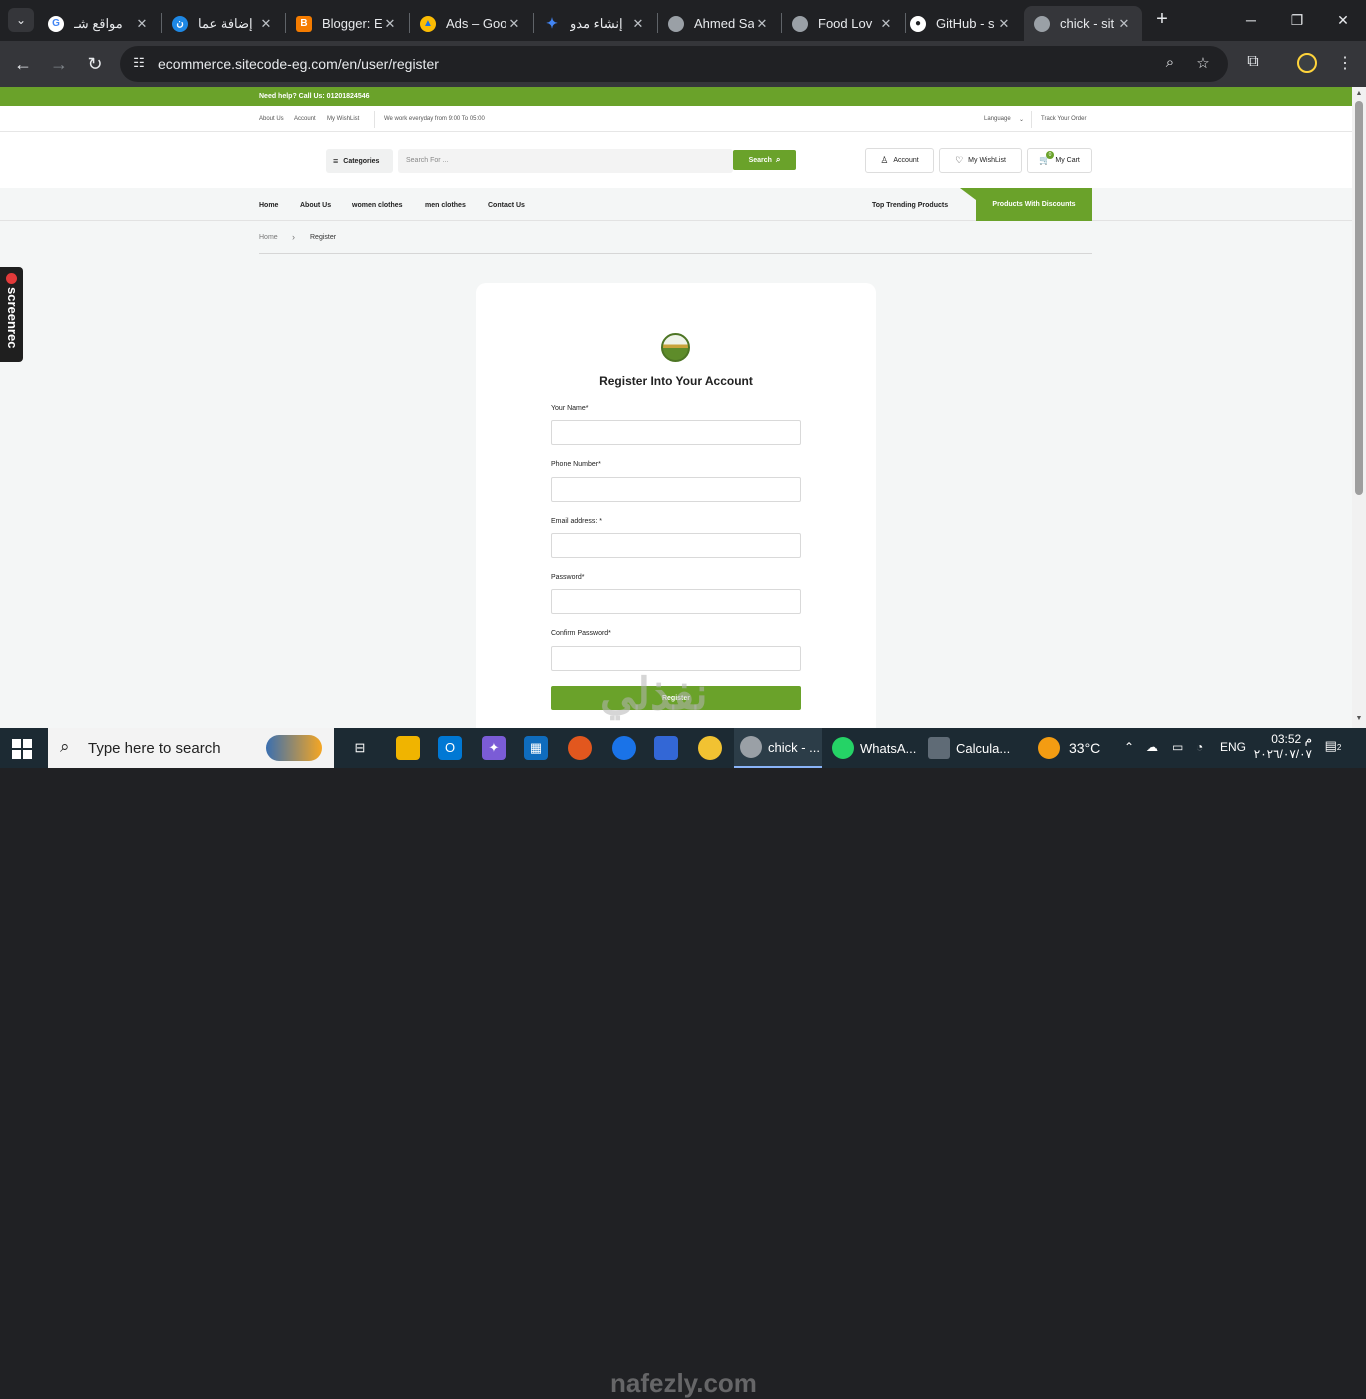 The image size is (1366, 1399). I want to click on wifi-icon: ◔, so click(1199, 747).